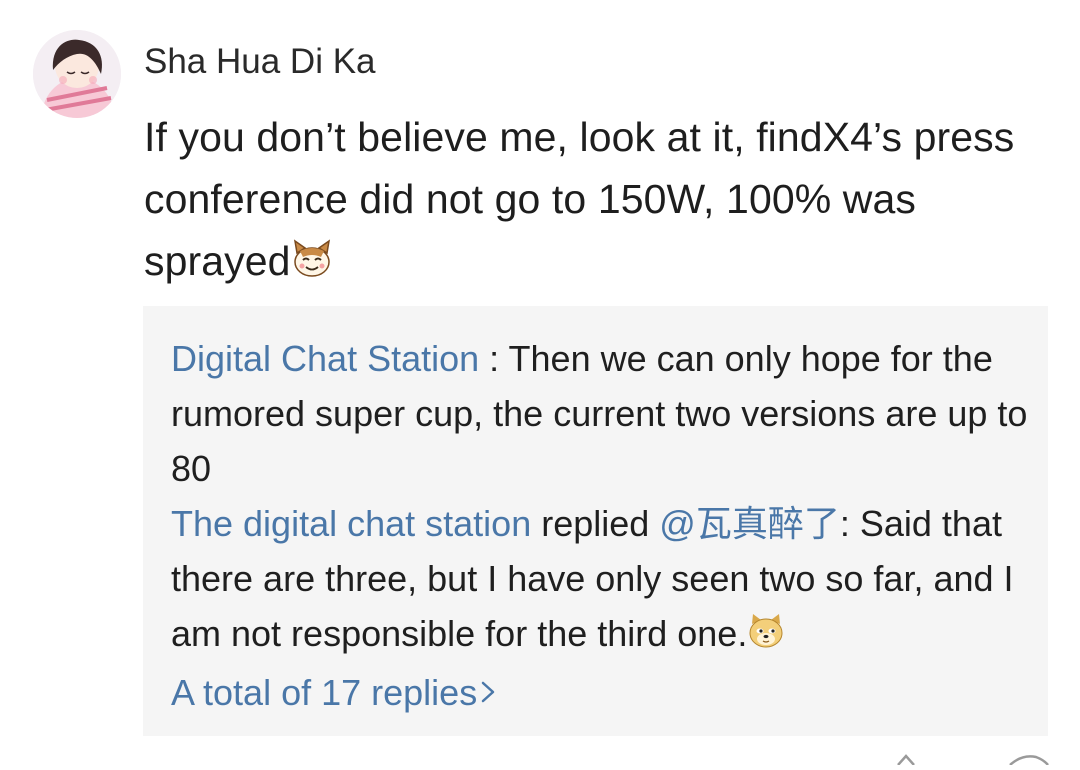 The height and width of the screenshot is (770, 1080). I want to click on reply-mention-link: @瓦真醉了, so click(749, 523).